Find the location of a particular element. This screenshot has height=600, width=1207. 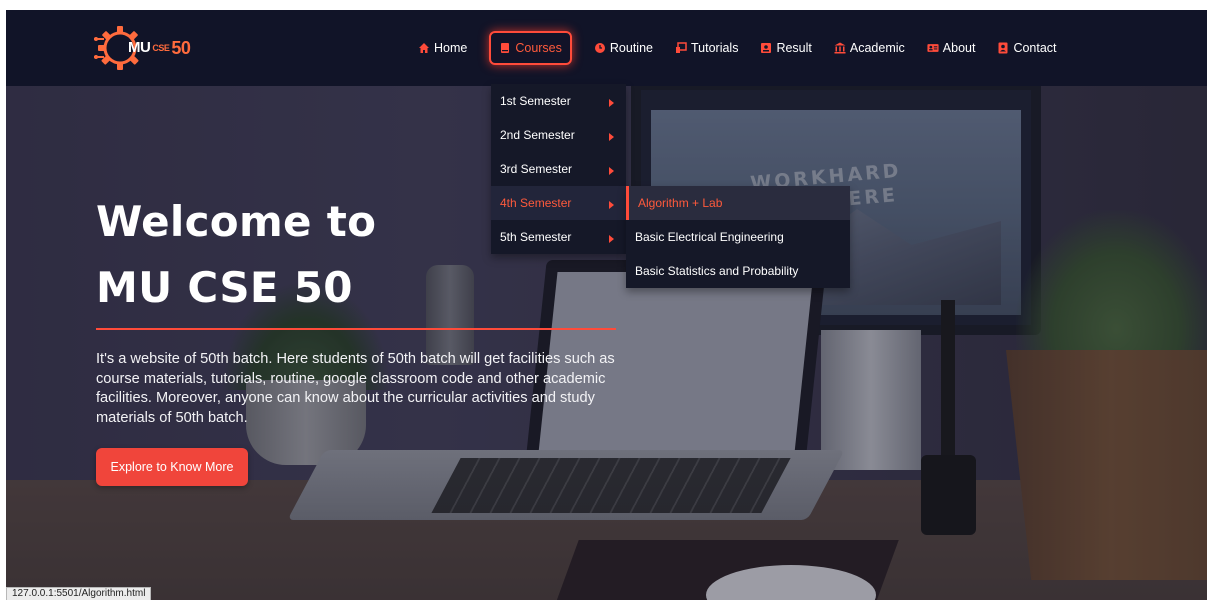

dropdown-item-2nd-semester: 2nd Semester is located at coordinates (558, 135).